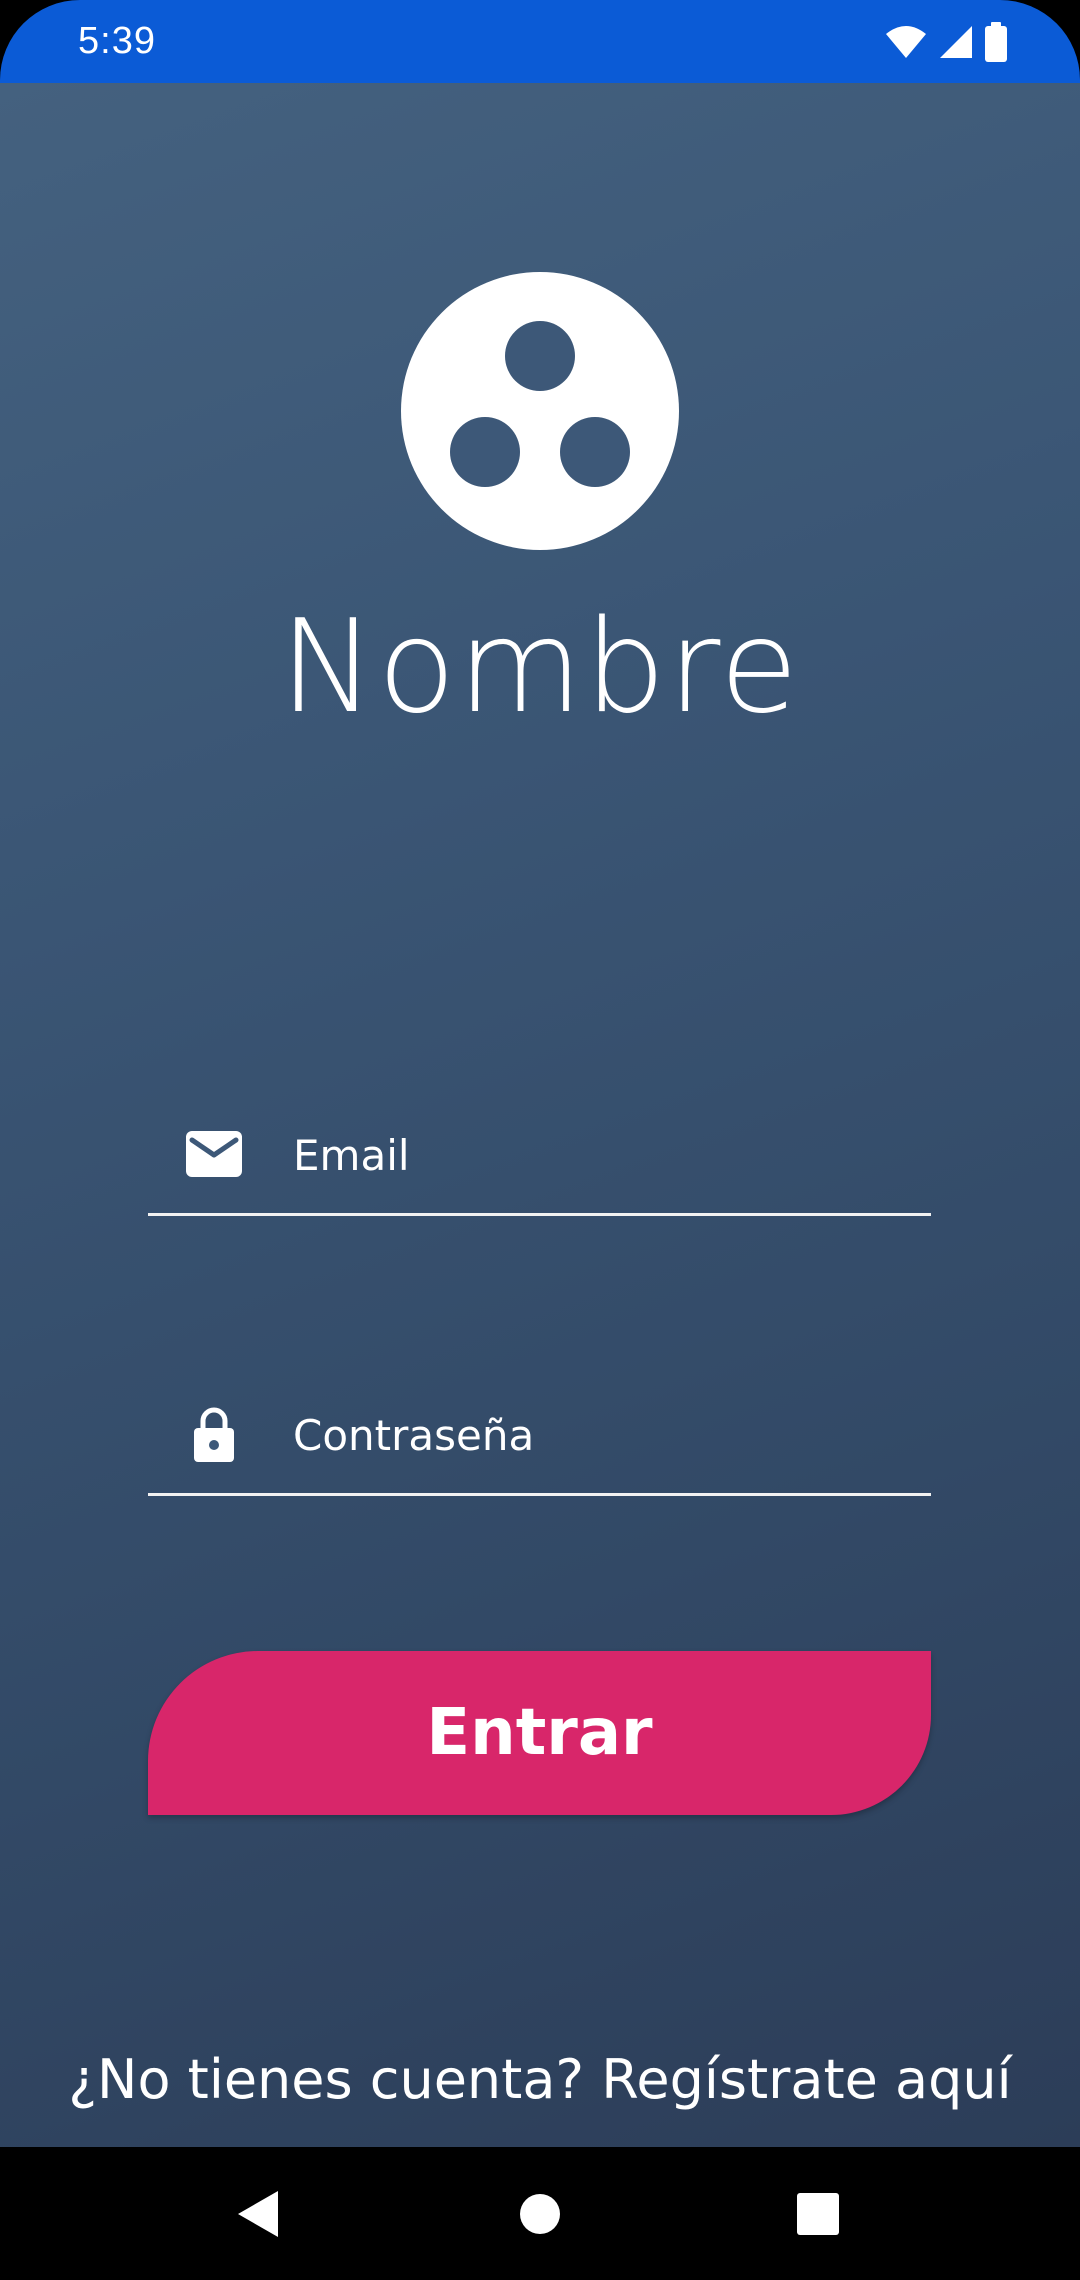 The width and height of the screenshot is (1080, 2280). I want to click on register-link: ¿No tienes cuenta? Regístrate aquí, so click(540, 2079).